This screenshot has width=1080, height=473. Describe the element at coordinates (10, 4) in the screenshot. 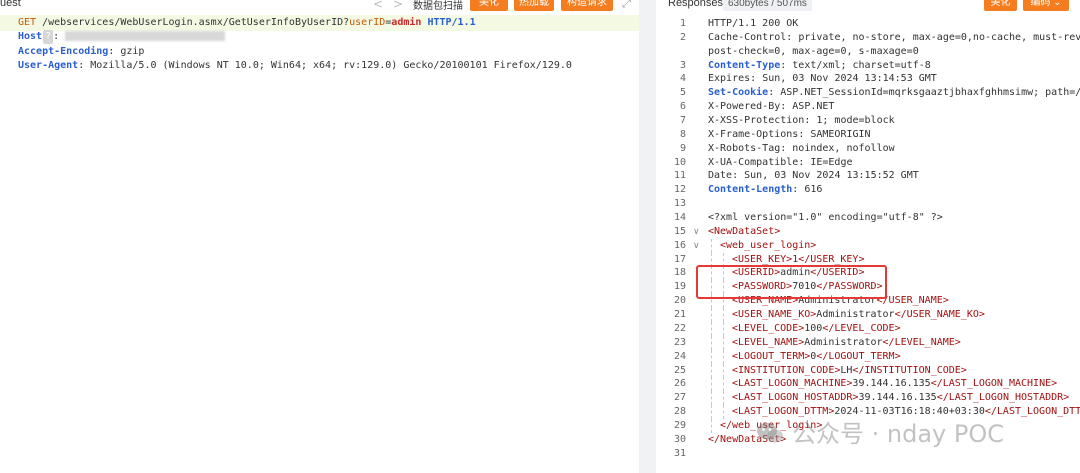

I see `request-title: uest` at that location.